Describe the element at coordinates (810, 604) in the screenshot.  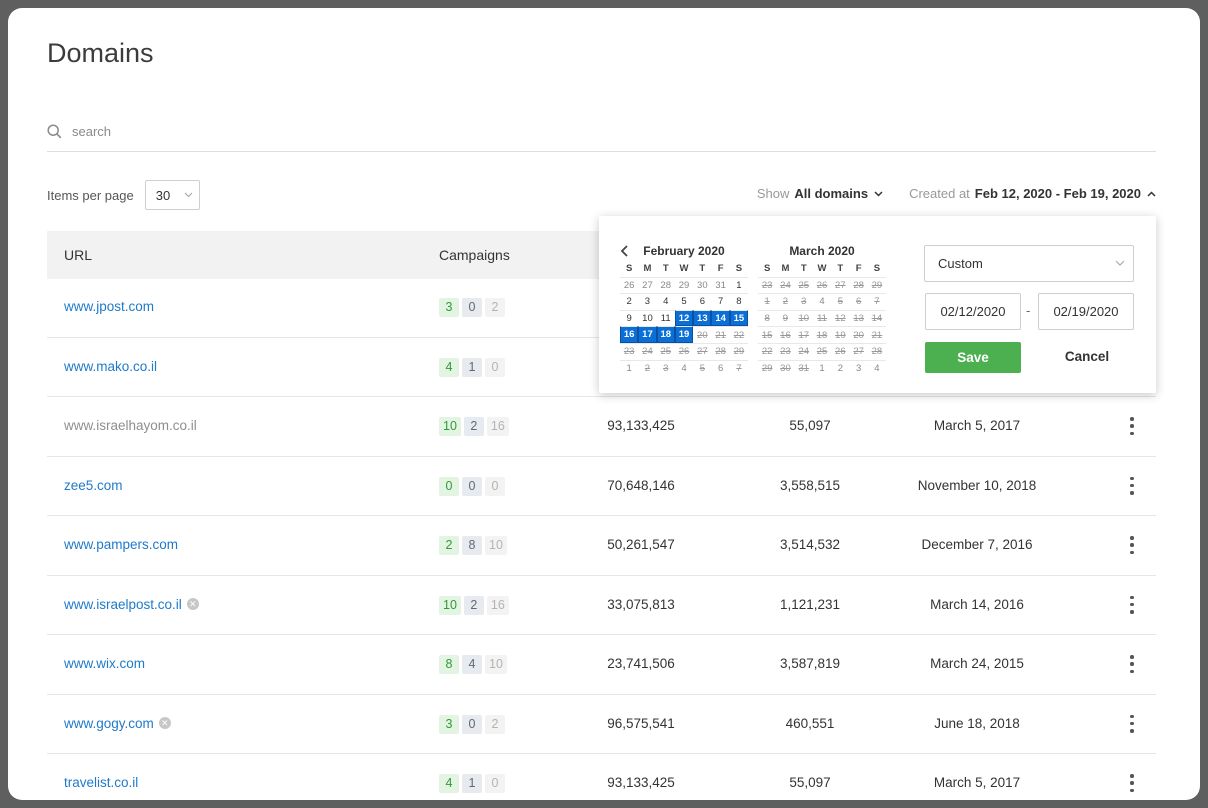
I see `cell-column-4: 1,121,231` at that location.